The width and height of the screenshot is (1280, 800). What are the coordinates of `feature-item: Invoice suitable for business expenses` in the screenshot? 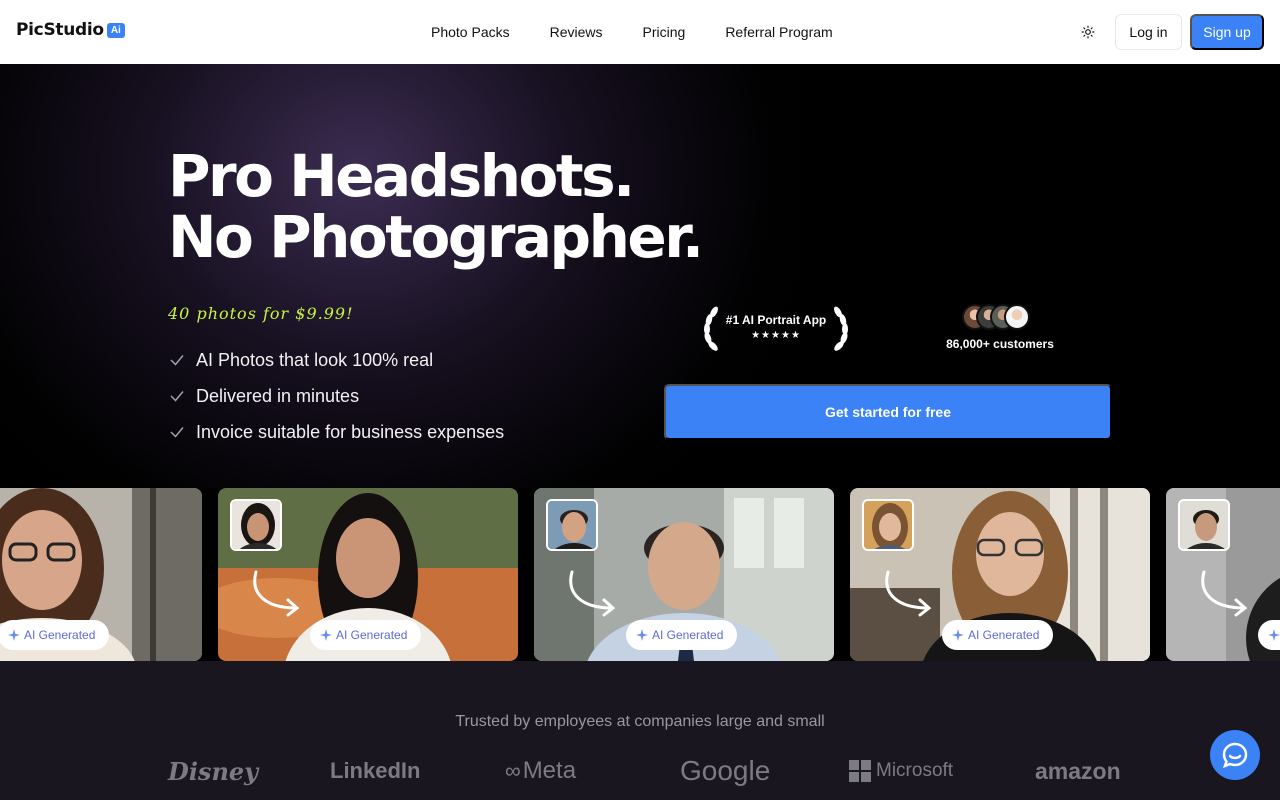 It's located at (336, 432).